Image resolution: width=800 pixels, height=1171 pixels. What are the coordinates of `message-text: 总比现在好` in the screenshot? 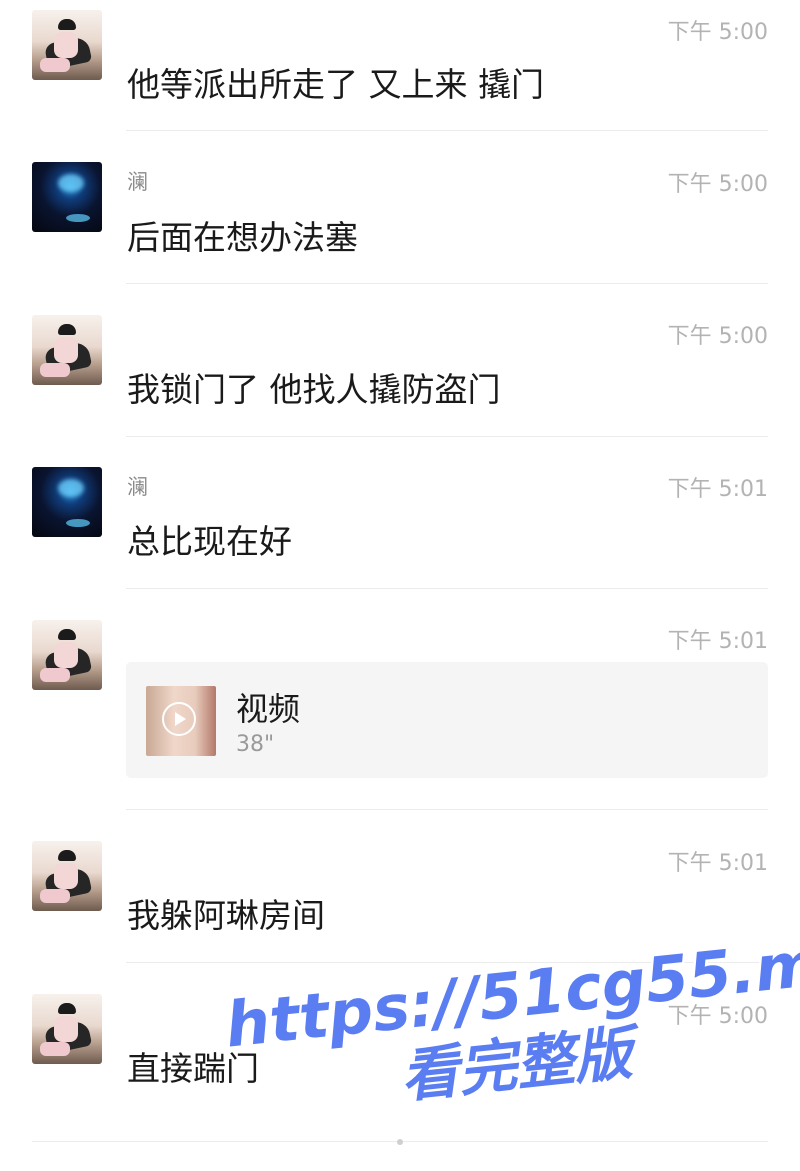 It's located at (209, 541).